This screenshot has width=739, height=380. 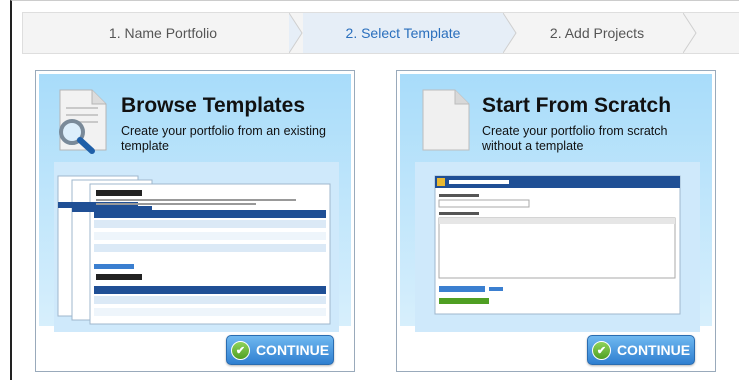 What do you see at coordinates (163, 33) in the screenshot?
I see `step-name-portfolio: 1. Name Portfolio` at bounding box center [163, 33].